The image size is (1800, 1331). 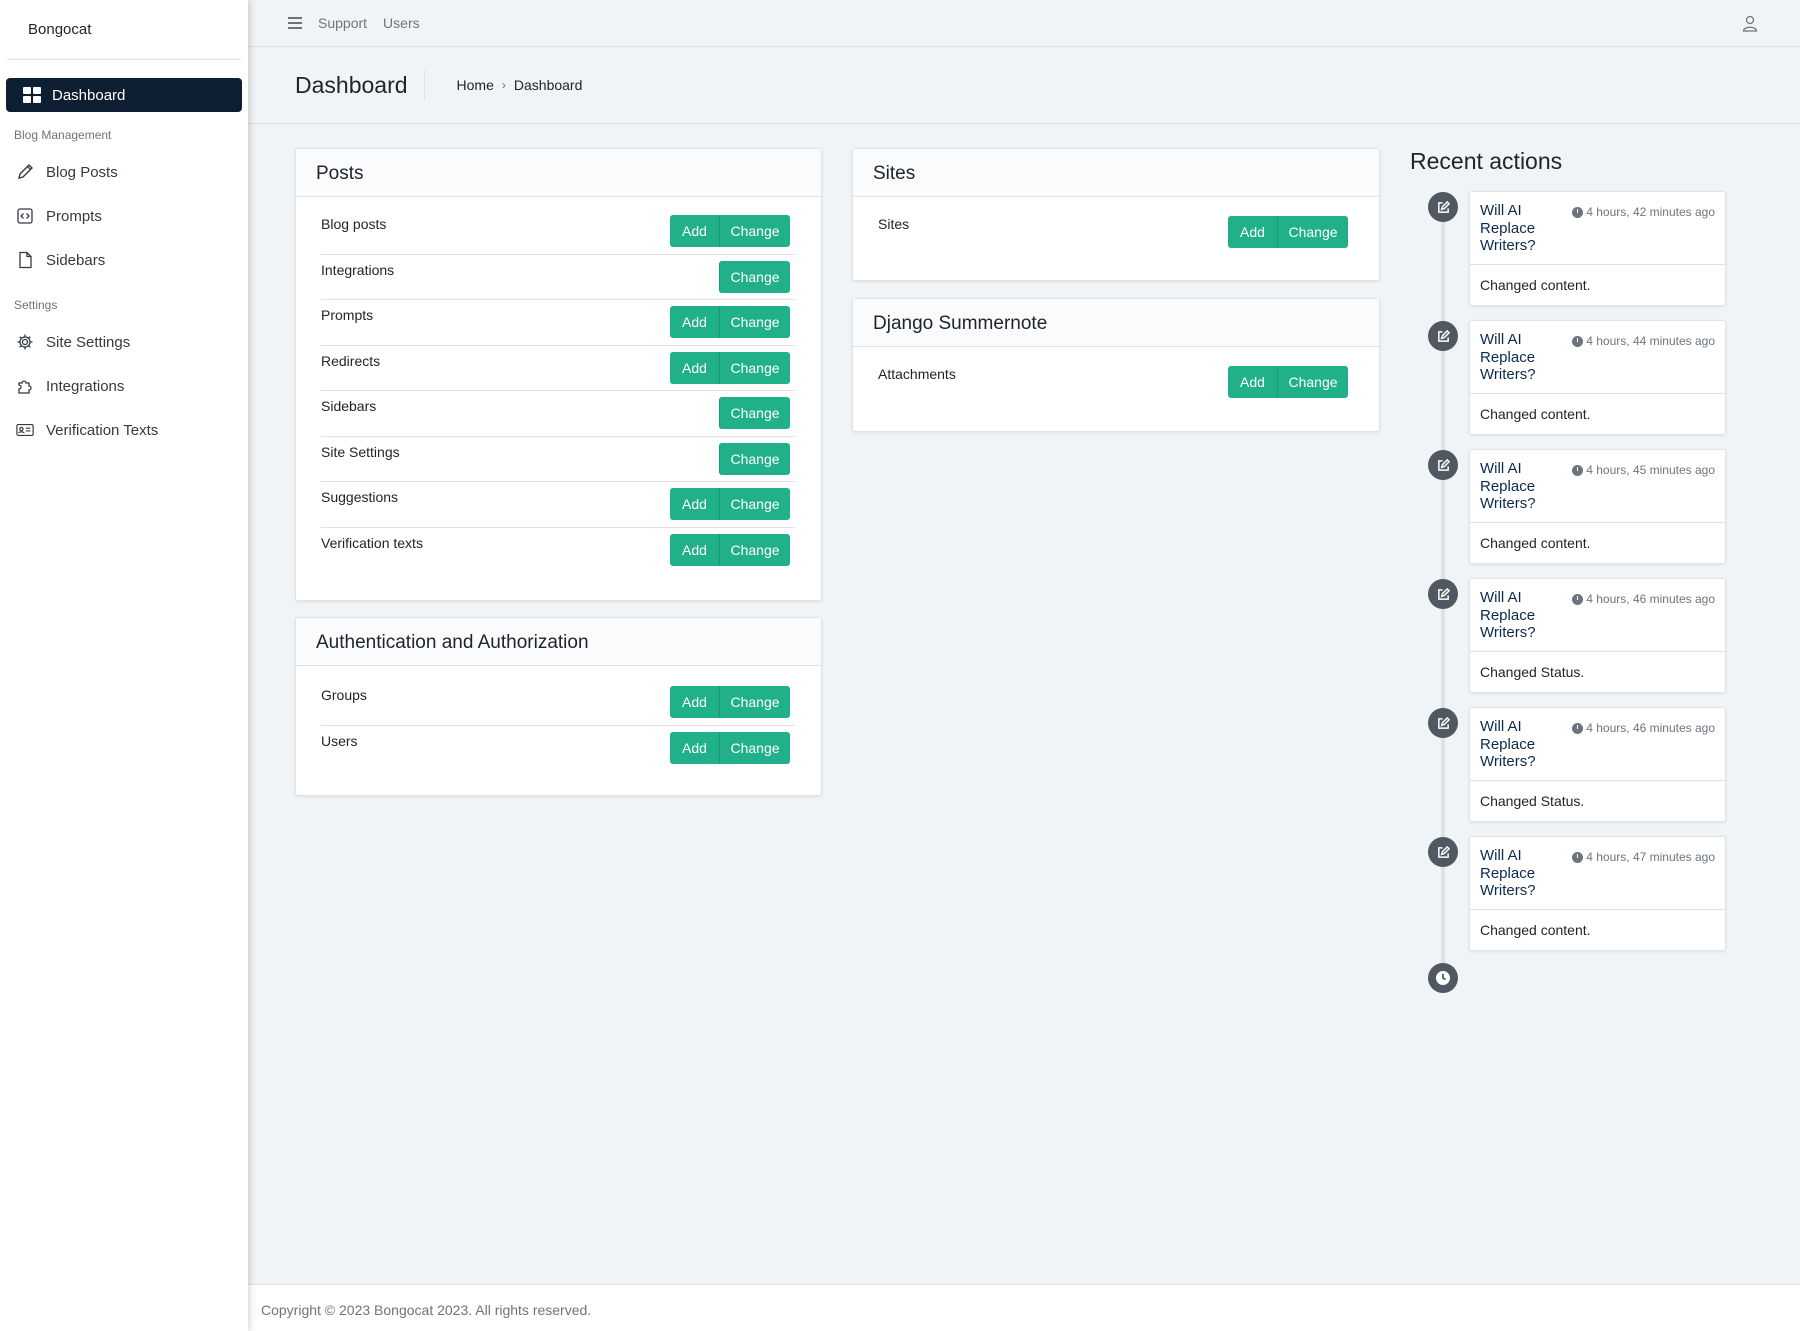 I want to click on time-text: 4 hours, 46 minutes ago, so click(x=1650, y=599).